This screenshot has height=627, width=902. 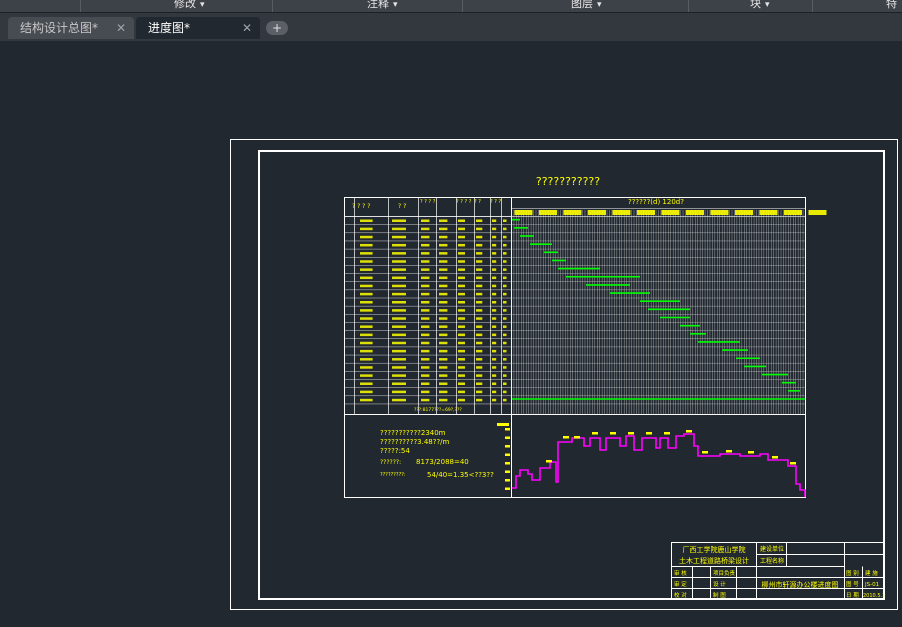 What do you see at coordinates (503, 424) in the screenshot?
I see `curve-y-axis-label` at bounding box center [503, 424].